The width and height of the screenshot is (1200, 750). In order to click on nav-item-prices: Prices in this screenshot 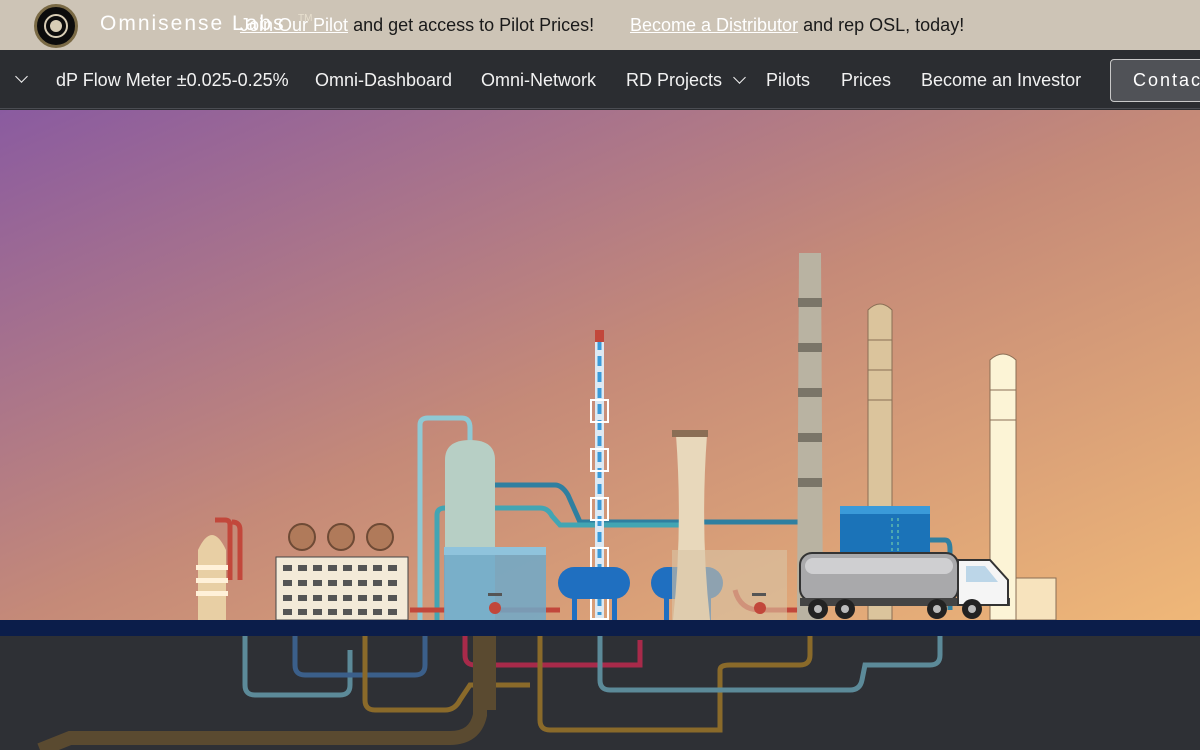, I will do `click(866, 80)`.